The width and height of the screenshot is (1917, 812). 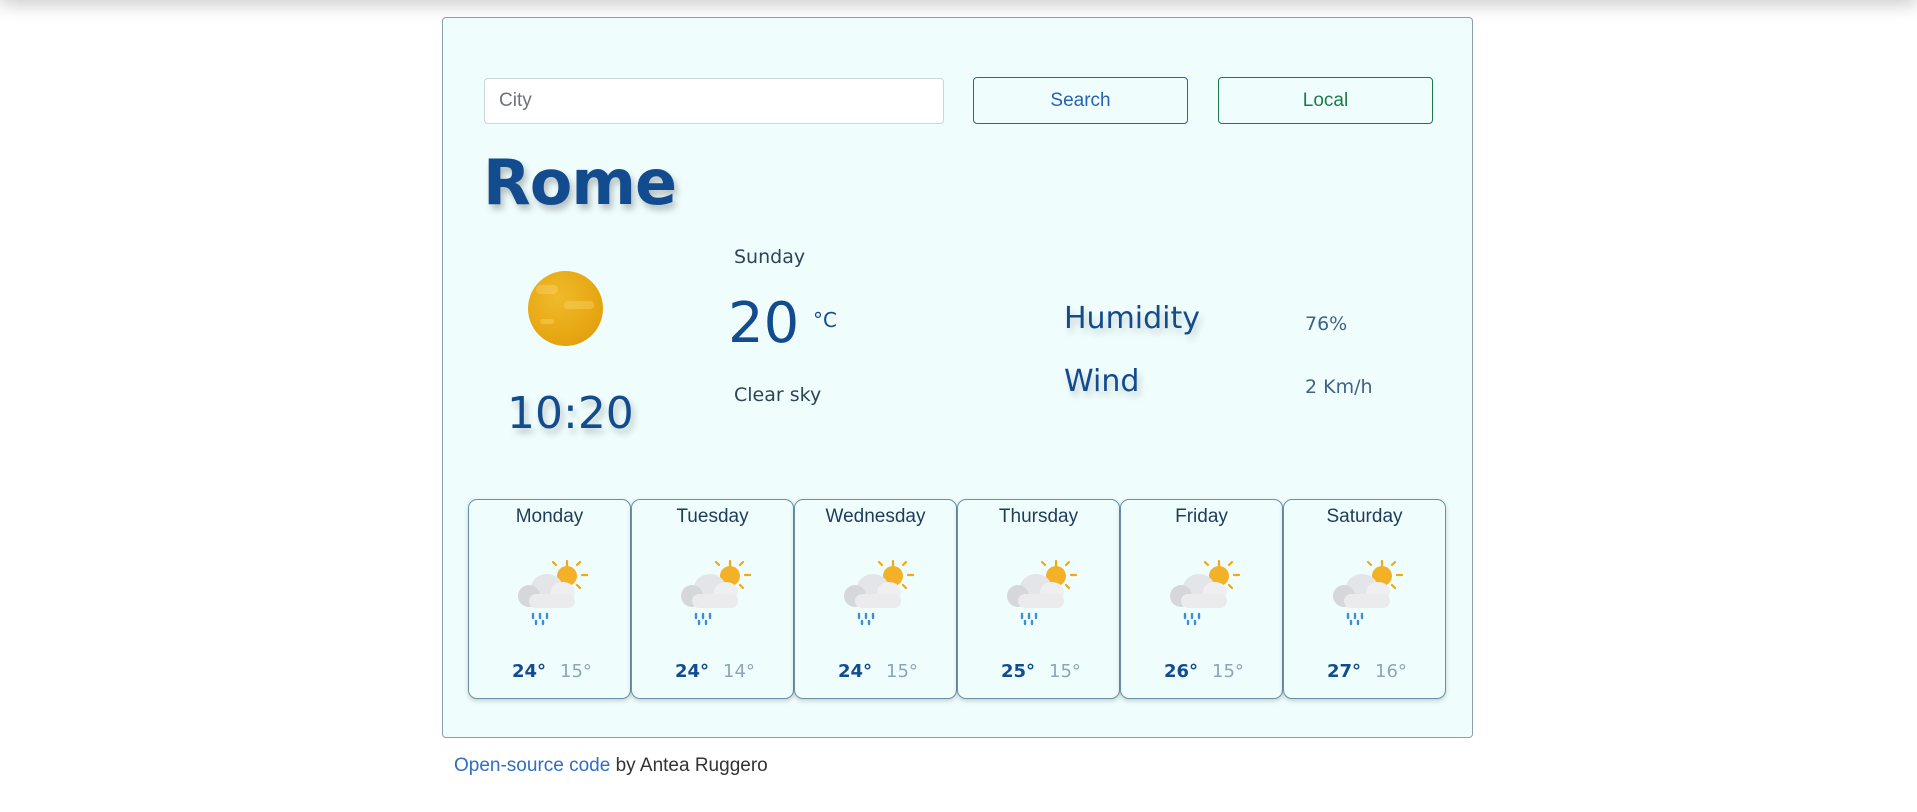 What do you see at coordinates (764, 323) in the screenshot?
I see `current-temperature: 20` at bounding box center [764, 323].